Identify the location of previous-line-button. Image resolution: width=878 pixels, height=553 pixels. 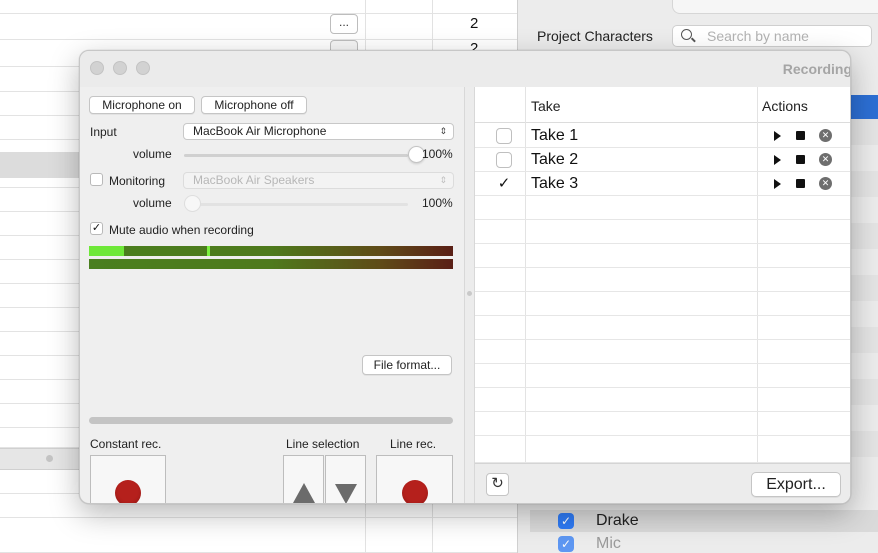
(303, 479).